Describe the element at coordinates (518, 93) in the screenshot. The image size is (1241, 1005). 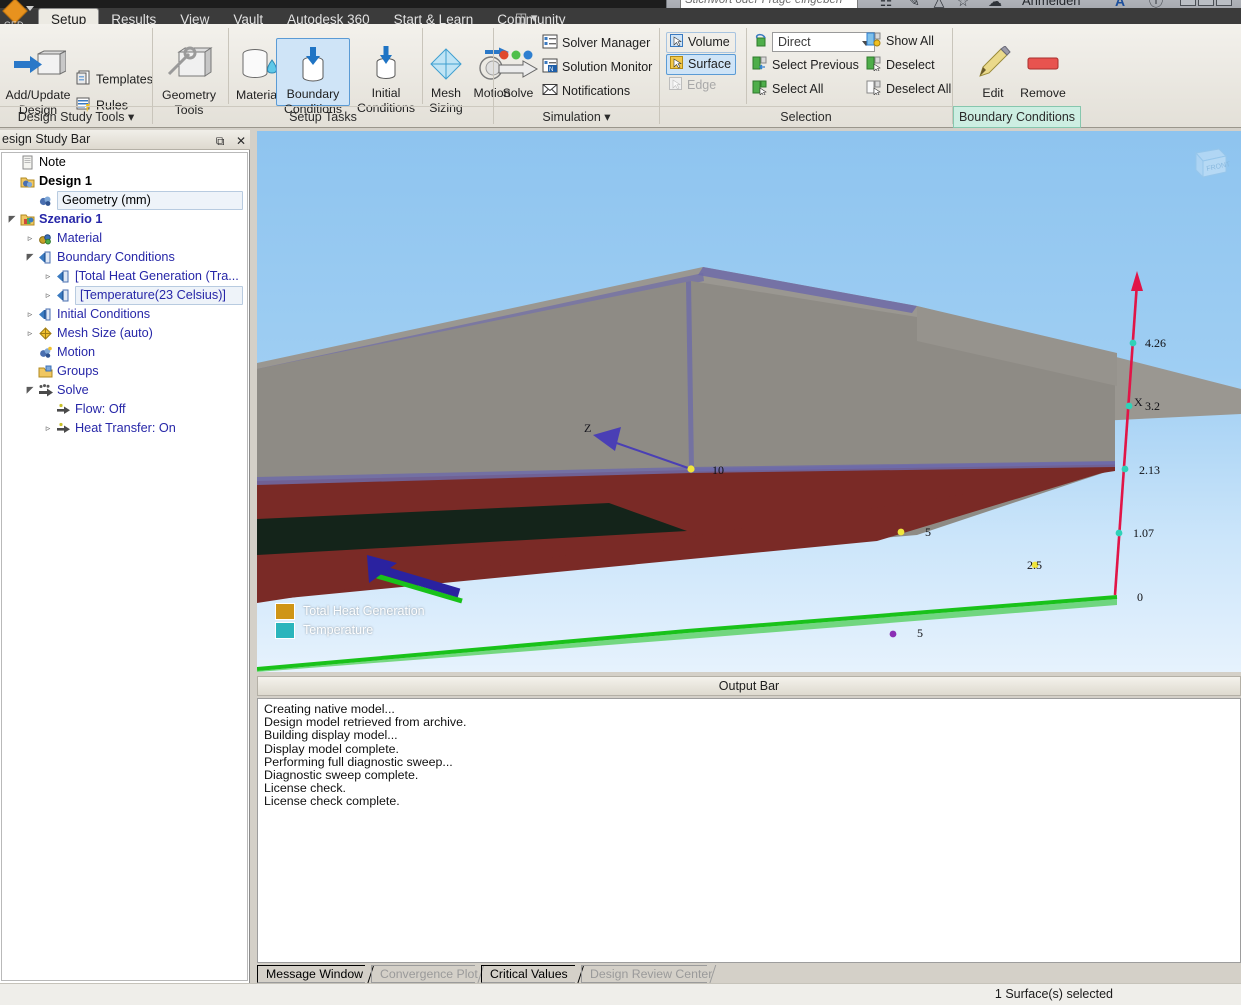
I see `solve-label: Solve` at that location.